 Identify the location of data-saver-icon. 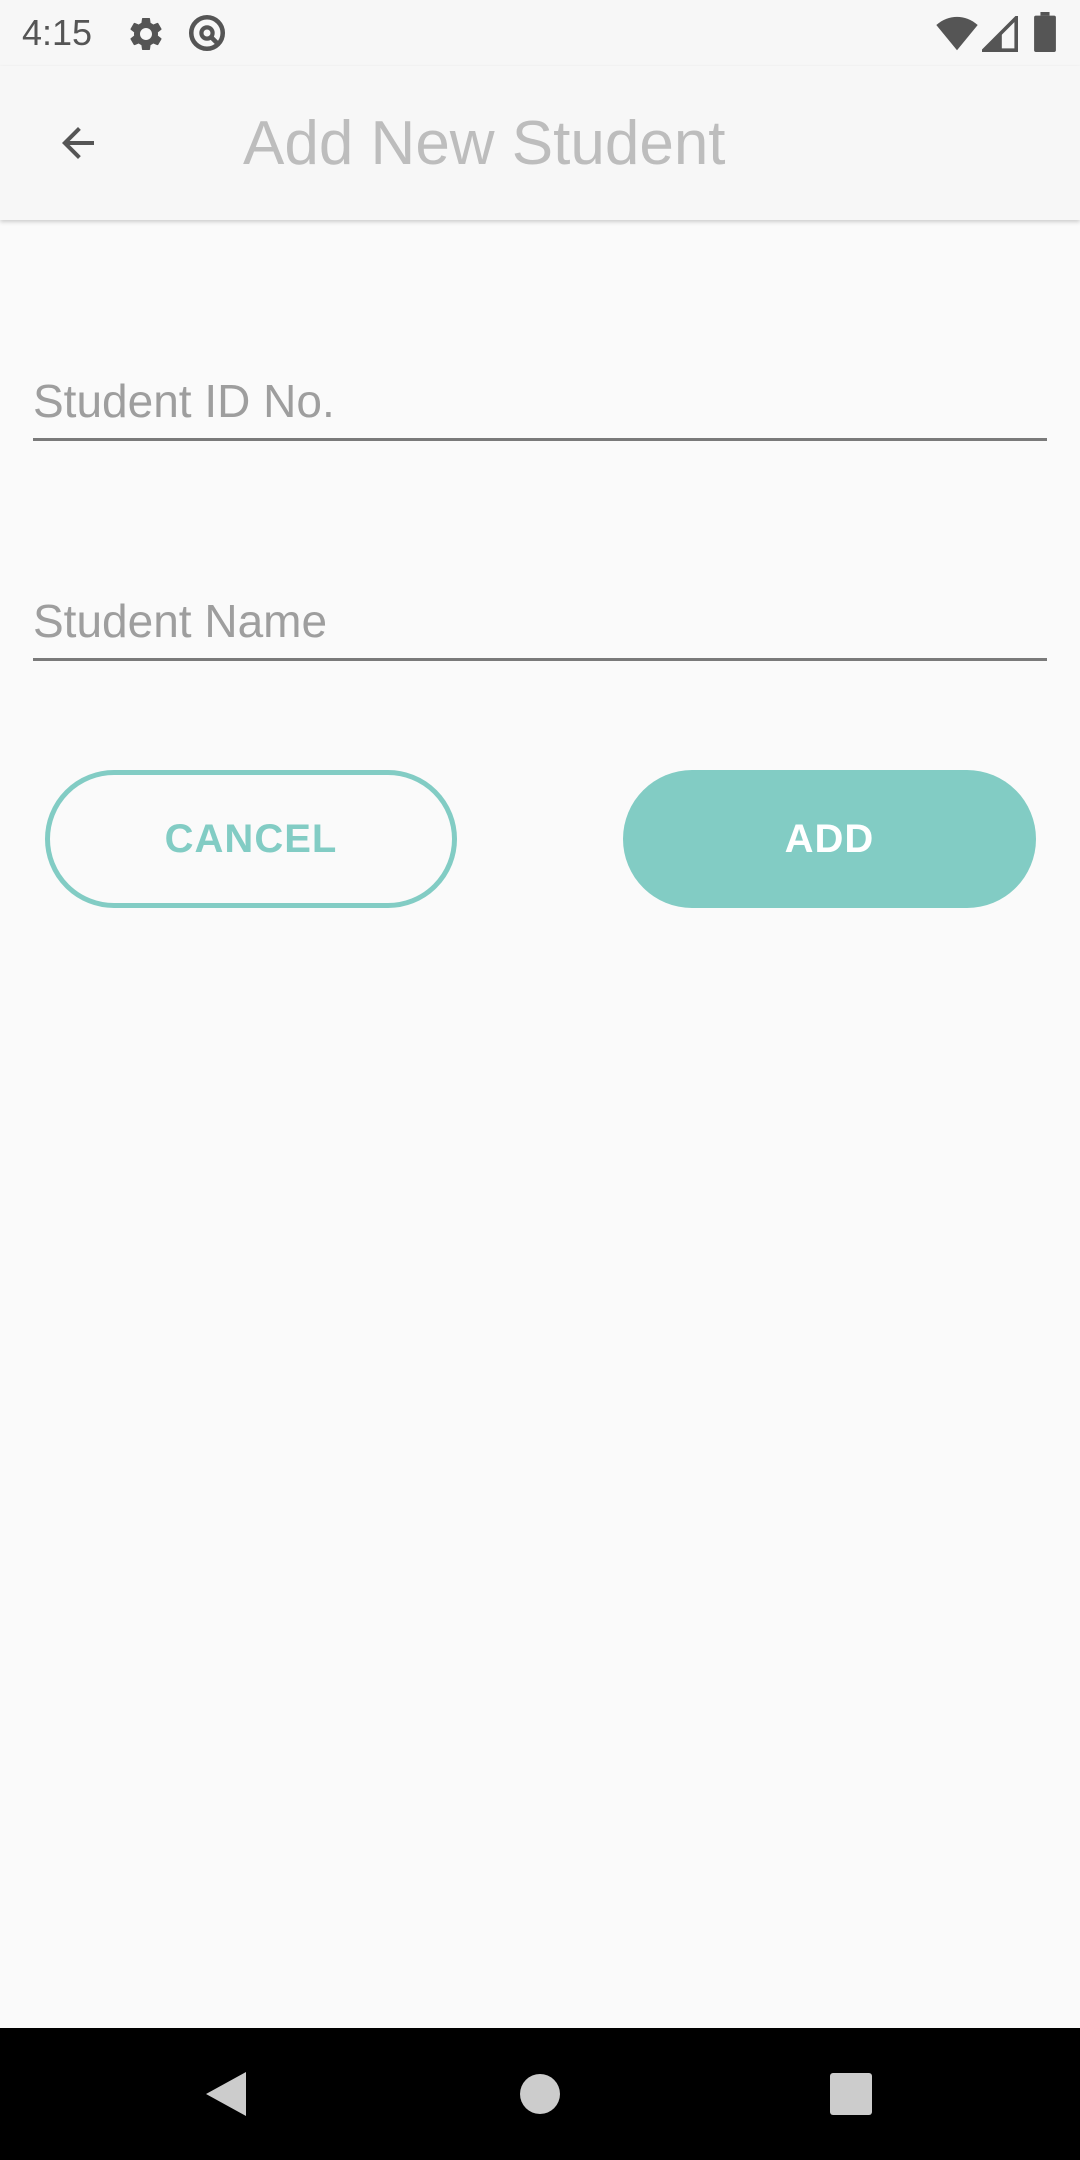
(207, 33).